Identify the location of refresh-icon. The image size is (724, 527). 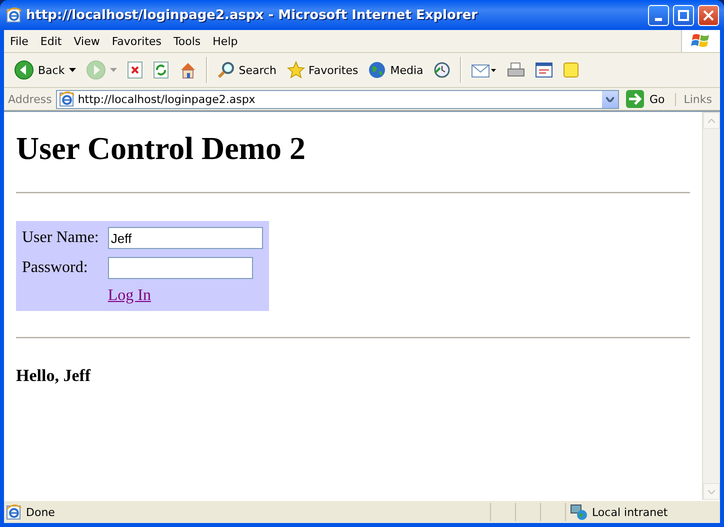
(160, 70).